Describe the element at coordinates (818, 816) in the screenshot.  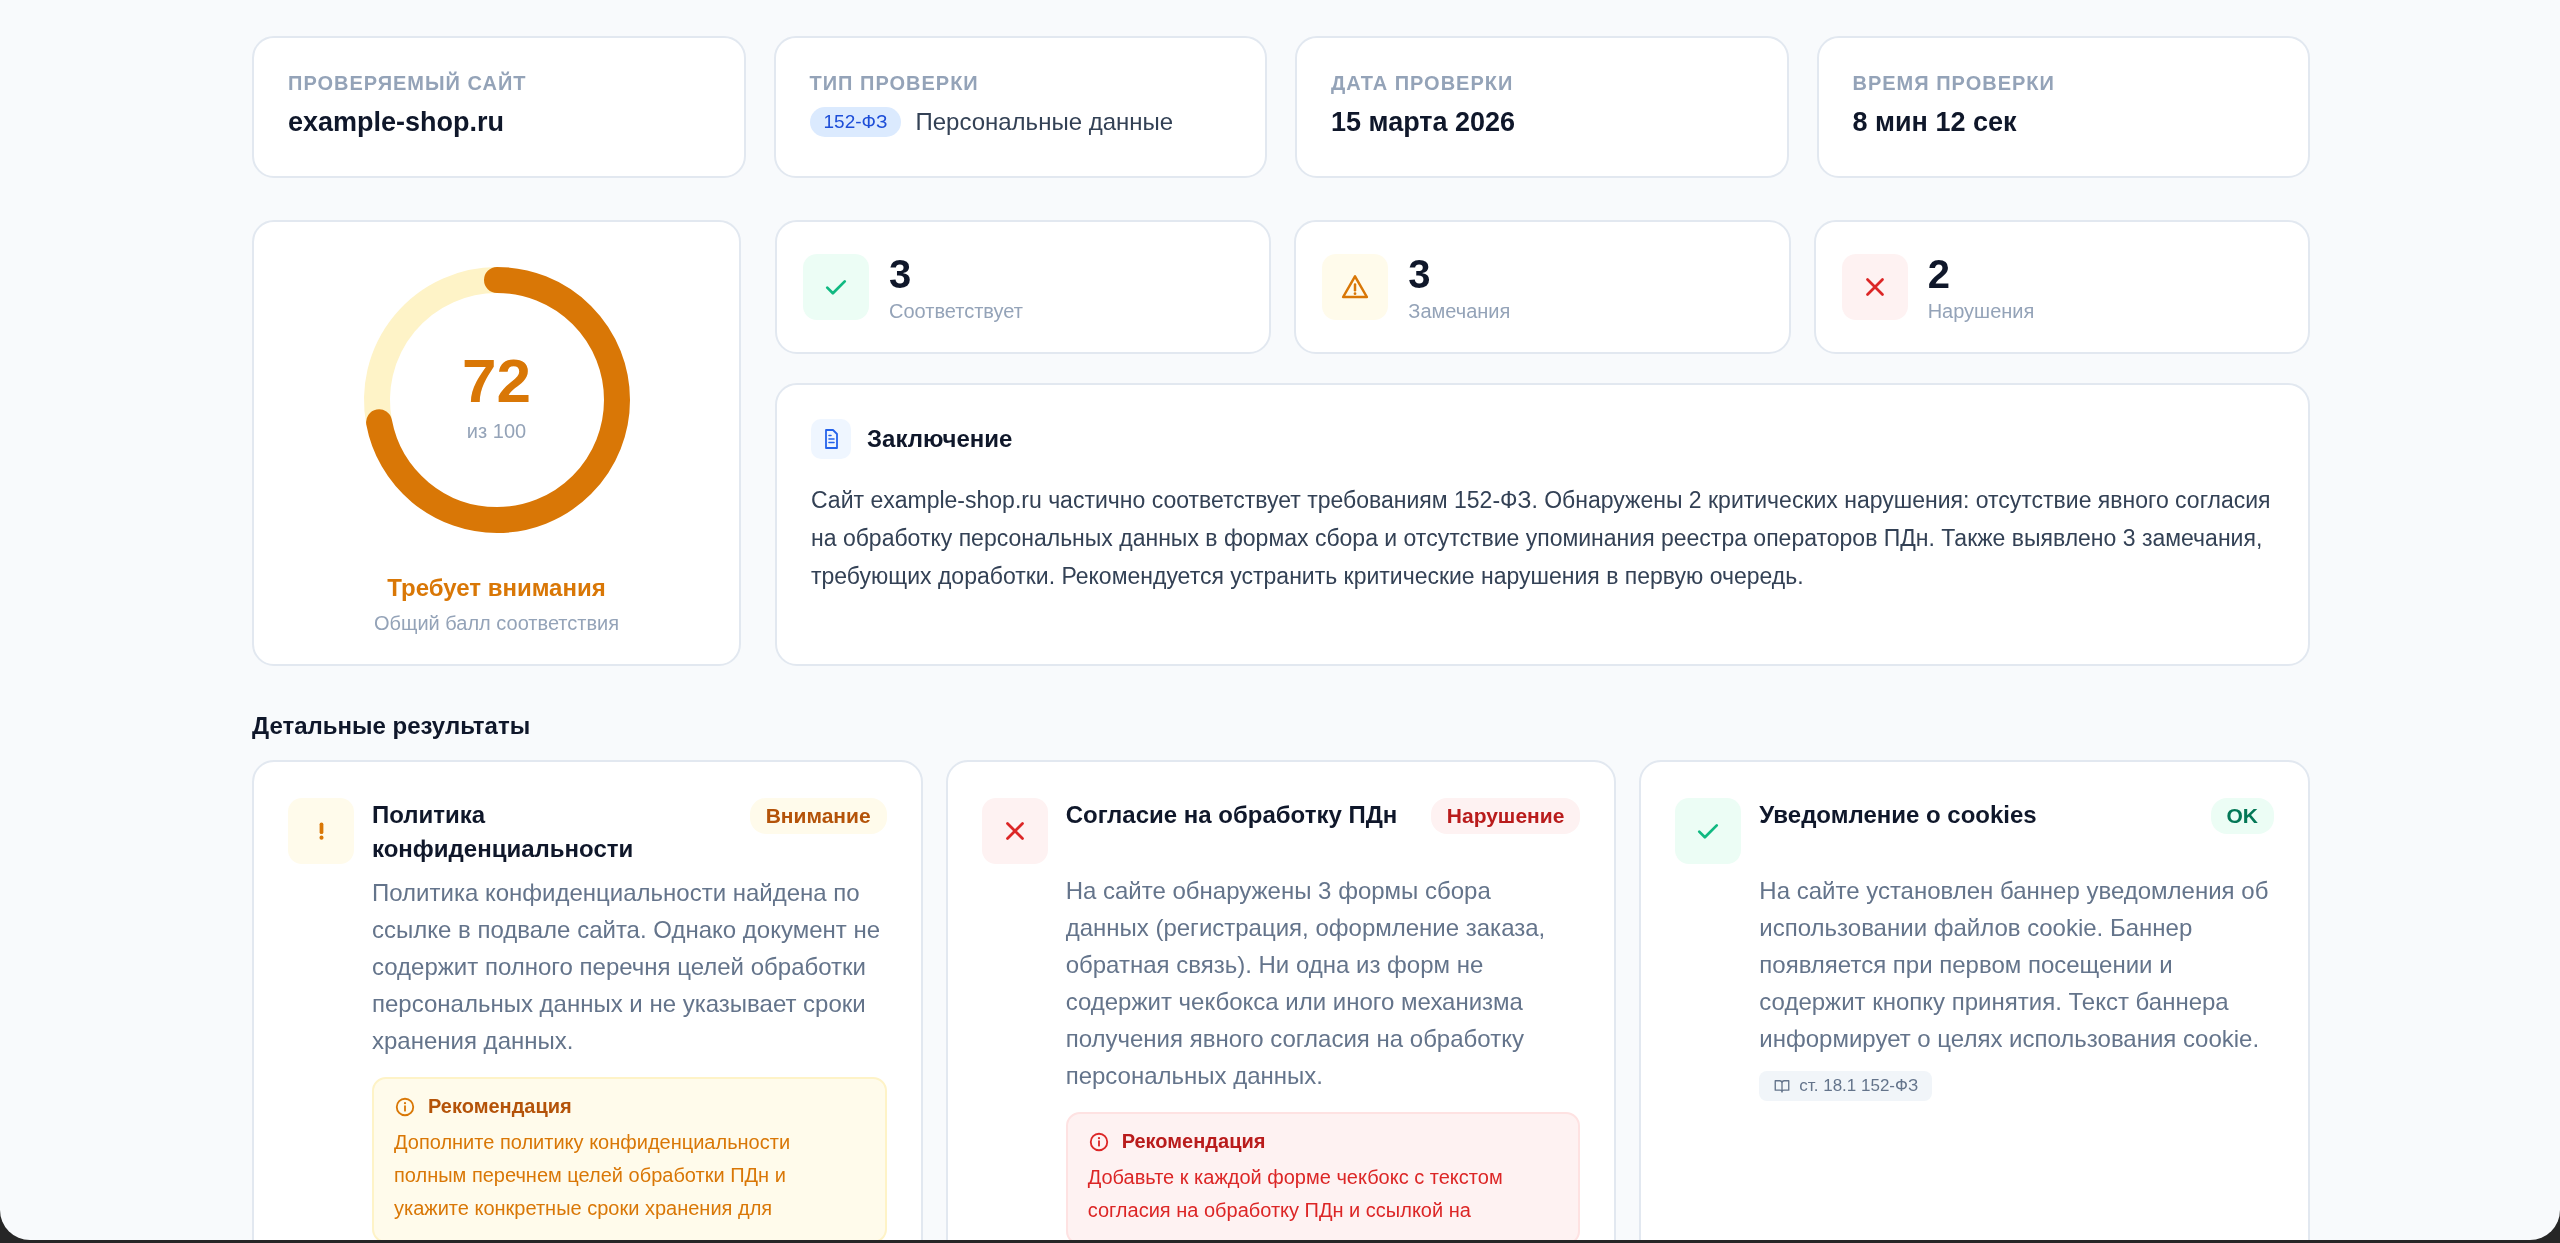
I see `status-badge: Внимание` at that location.